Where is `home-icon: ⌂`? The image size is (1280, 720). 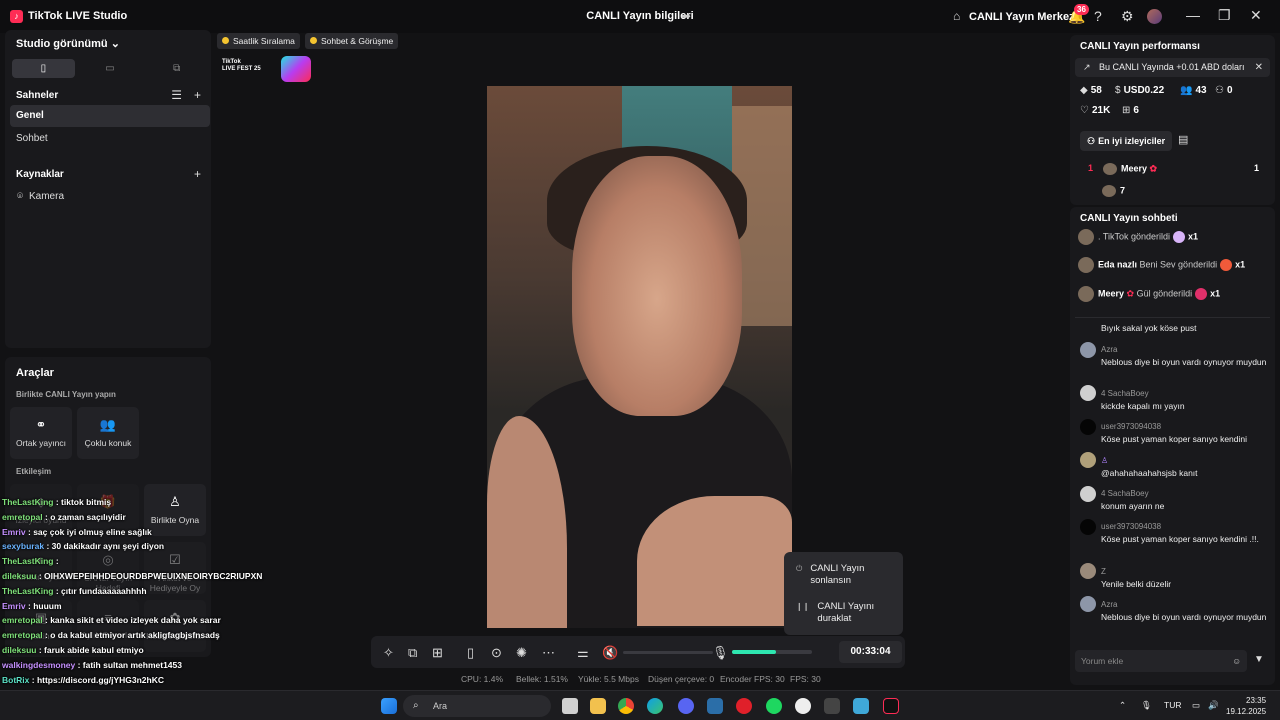 home-icon: ⌂ is located at coordinates (956, 16).